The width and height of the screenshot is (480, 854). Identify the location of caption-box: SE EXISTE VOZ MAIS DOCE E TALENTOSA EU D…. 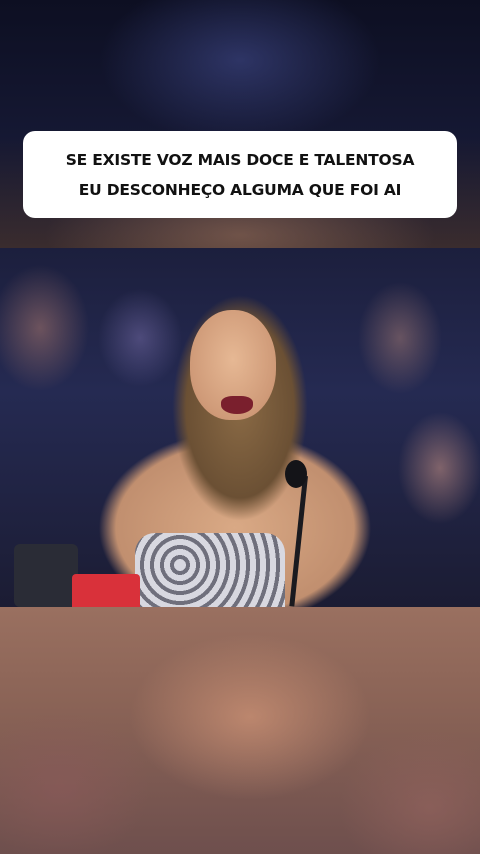
(240, 174).